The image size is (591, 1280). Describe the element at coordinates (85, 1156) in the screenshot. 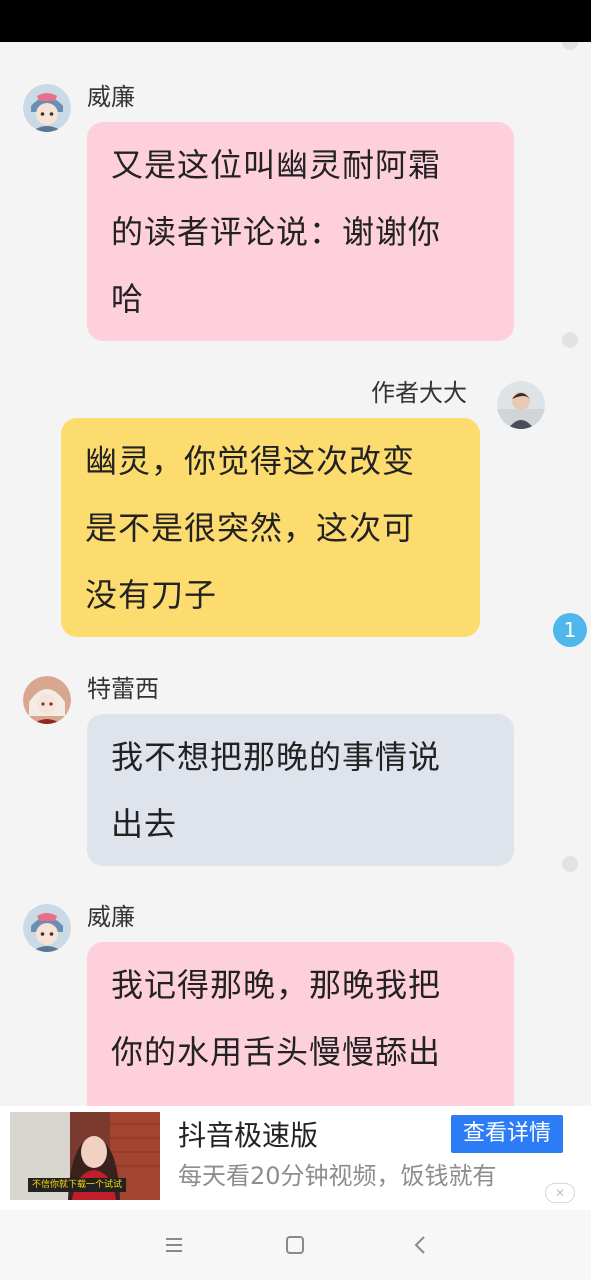

I see `ad-thumbnail: 不信你就下载一个试试` at that location.